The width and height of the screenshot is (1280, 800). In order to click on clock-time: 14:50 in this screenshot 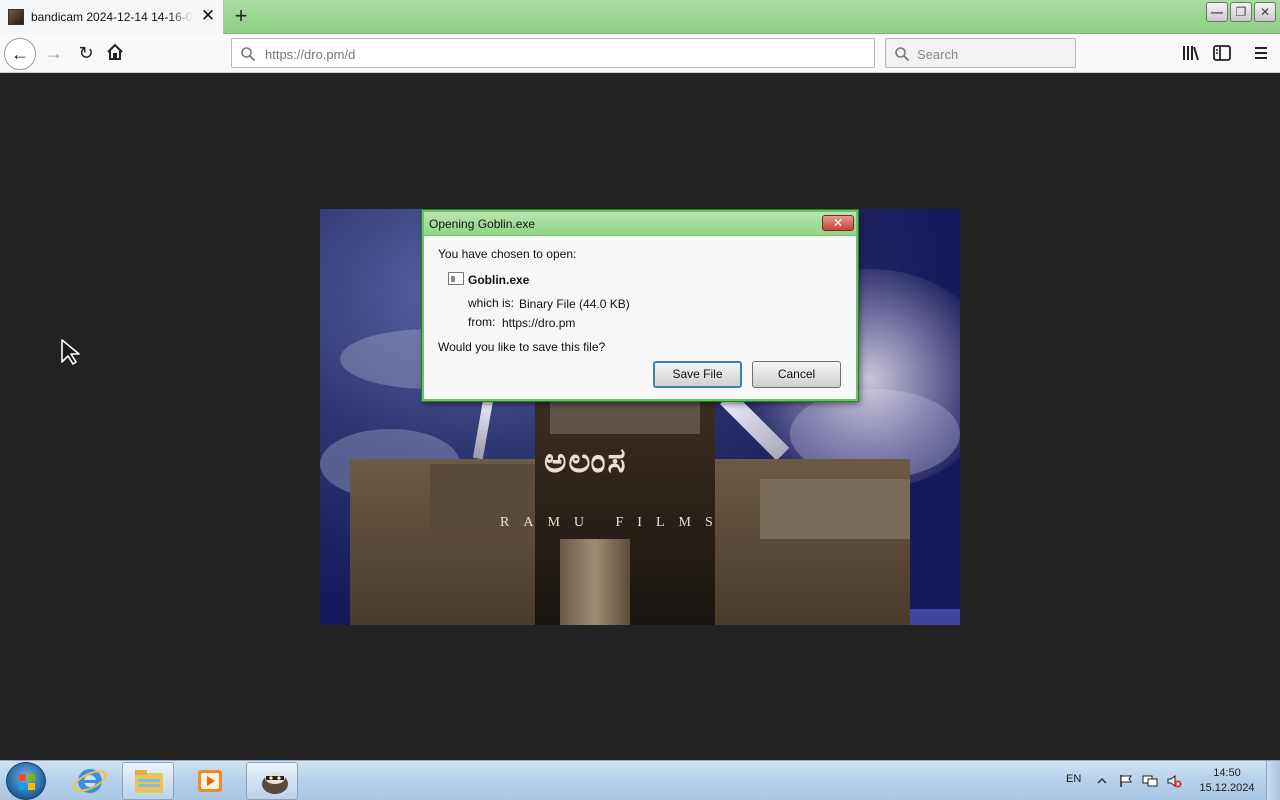, I will do `click(1227, 773)`.